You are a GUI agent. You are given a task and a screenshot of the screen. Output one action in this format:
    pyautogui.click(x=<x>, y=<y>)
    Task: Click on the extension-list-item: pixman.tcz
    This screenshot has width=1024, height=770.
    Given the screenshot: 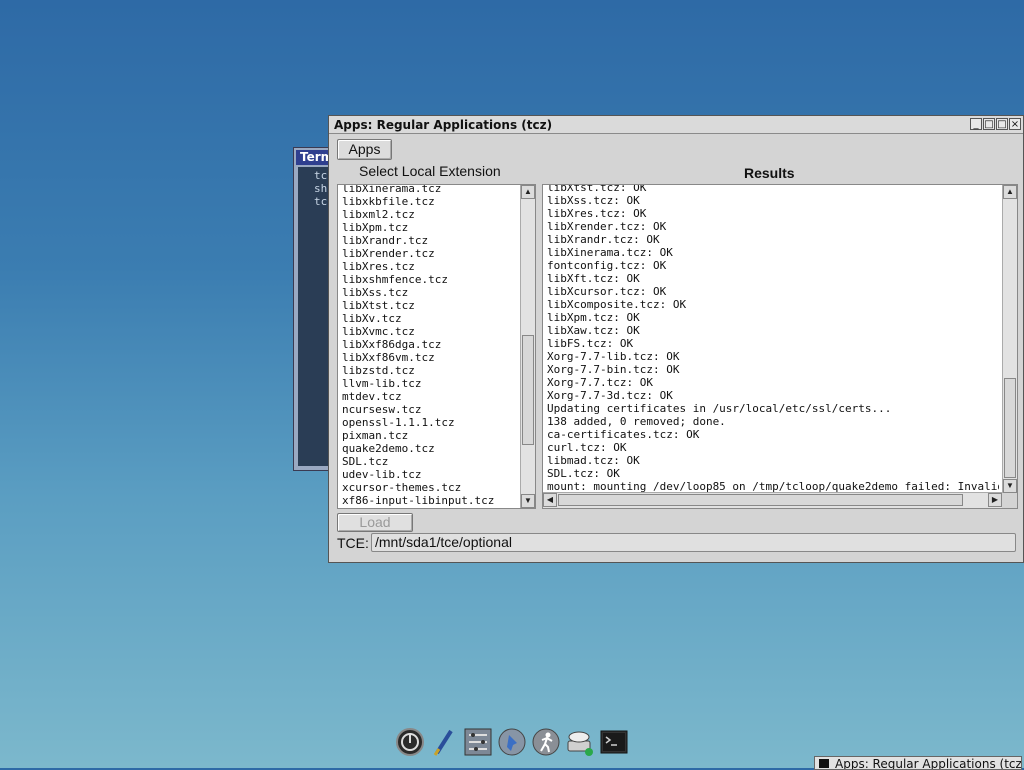 What is the action you would take?
    pyautogui.click(x=418, y=435)
    